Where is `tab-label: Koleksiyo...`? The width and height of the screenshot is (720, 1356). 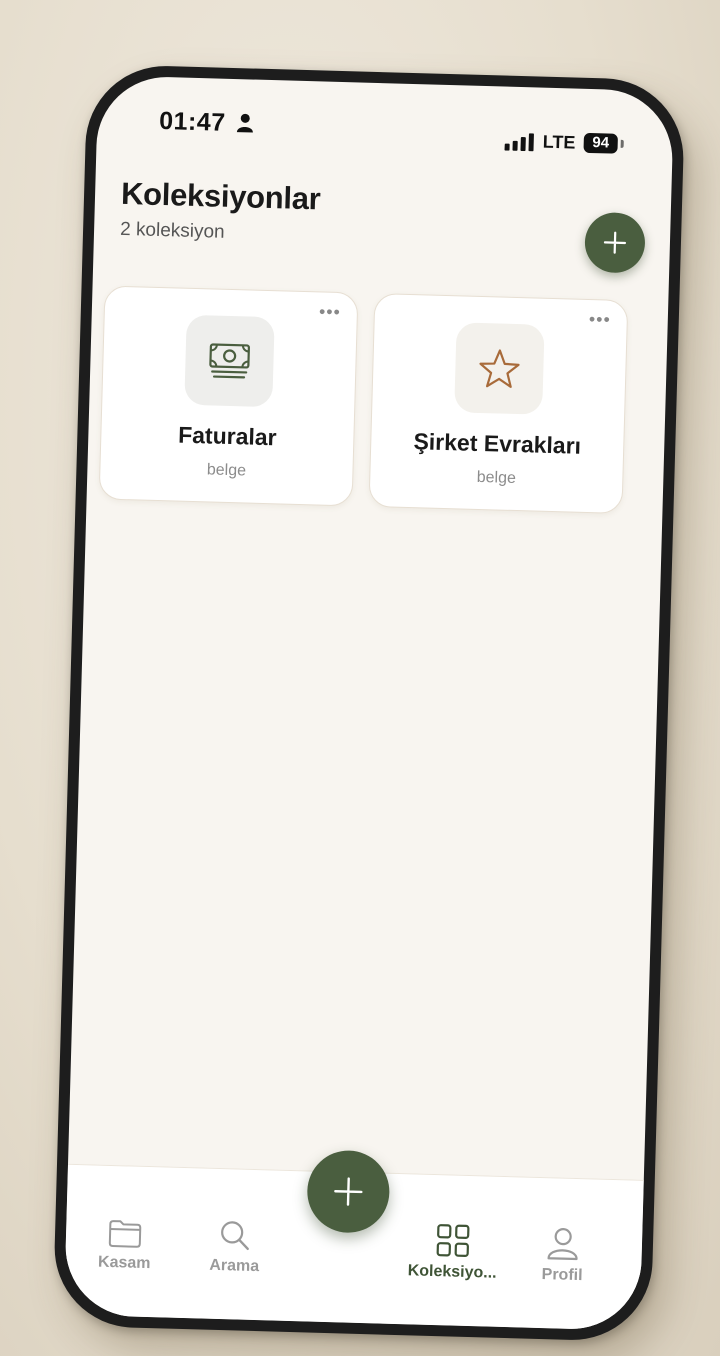
tab-label: Koleksiyo... is located at coordinates (452, 1272).